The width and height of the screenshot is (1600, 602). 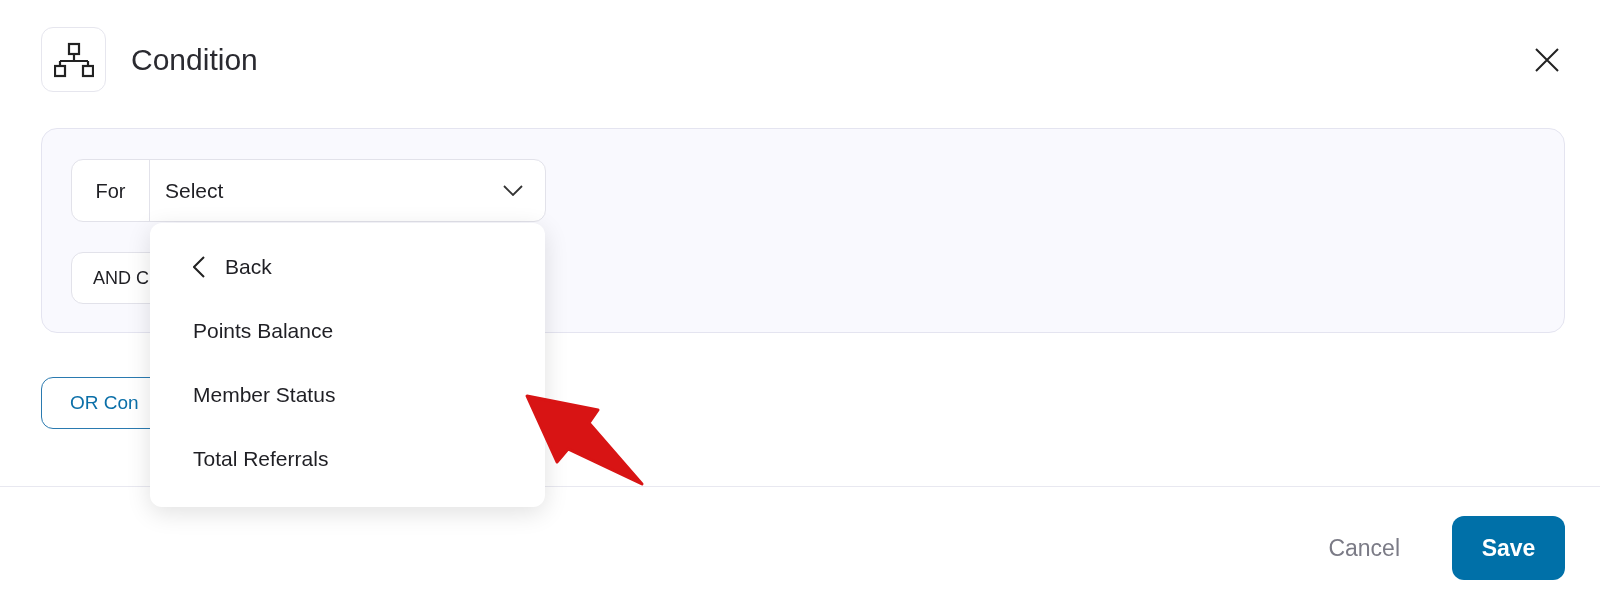 What do you see at coordinates (308, 190) in the screenshot?
I see `for-select-field: For Select` at bounding box center [308, 190].